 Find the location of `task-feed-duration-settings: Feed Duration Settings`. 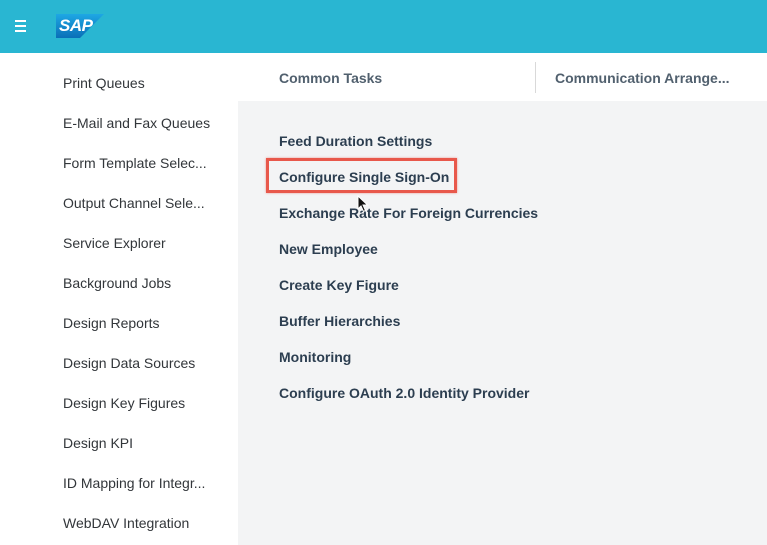

task-feed-duration-settings: Feed Duration Settings is located at coordinates (355, 141).